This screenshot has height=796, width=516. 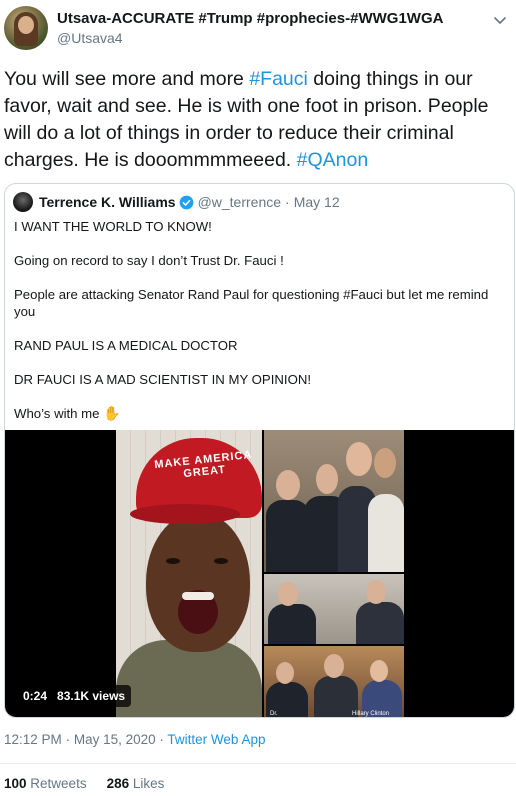 I want to click on video-frame-handshake, so click(x=334, y=609).